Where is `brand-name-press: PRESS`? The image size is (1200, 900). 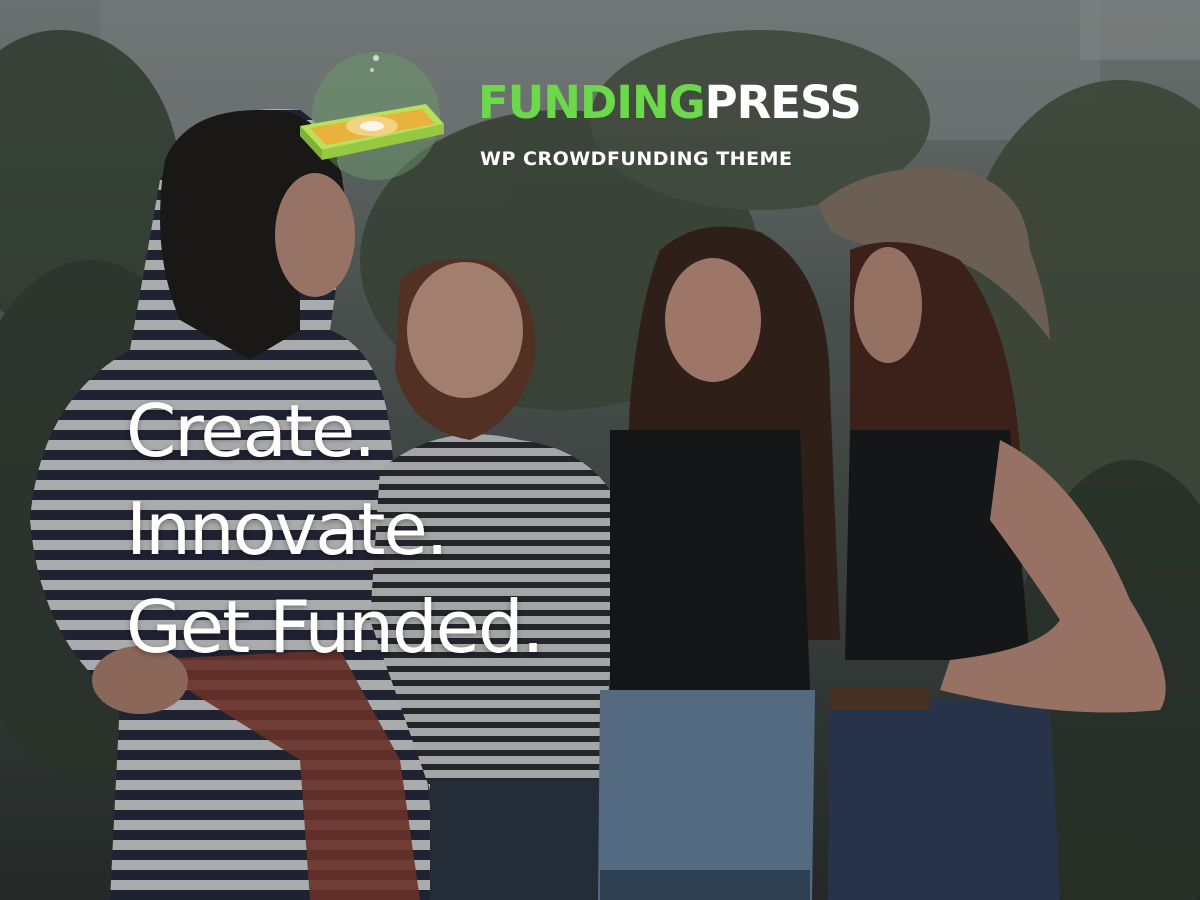
brand-name-press: PRESS is located at coordinates (783, 102).